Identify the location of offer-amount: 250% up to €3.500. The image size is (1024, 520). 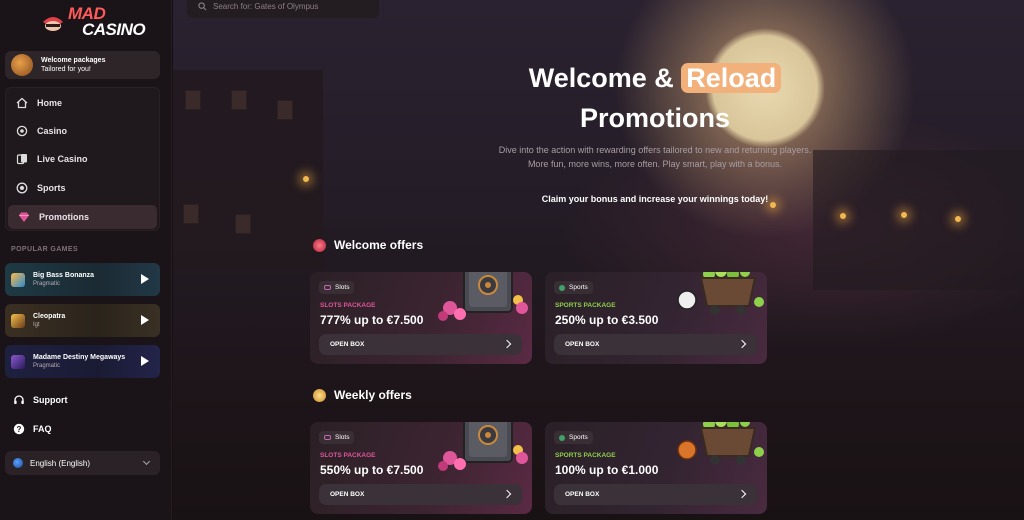
(607, 320).